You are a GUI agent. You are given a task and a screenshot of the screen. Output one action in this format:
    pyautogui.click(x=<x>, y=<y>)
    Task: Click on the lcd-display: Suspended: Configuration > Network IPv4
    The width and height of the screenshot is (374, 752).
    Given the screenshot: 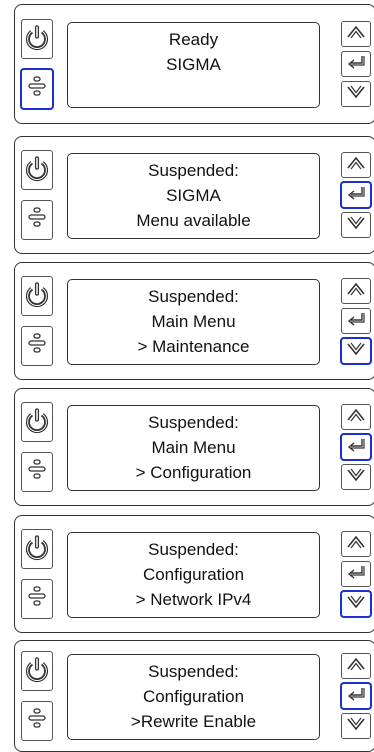 What is the action you would take?
    pyautogui.click(x=193, y=575)
    